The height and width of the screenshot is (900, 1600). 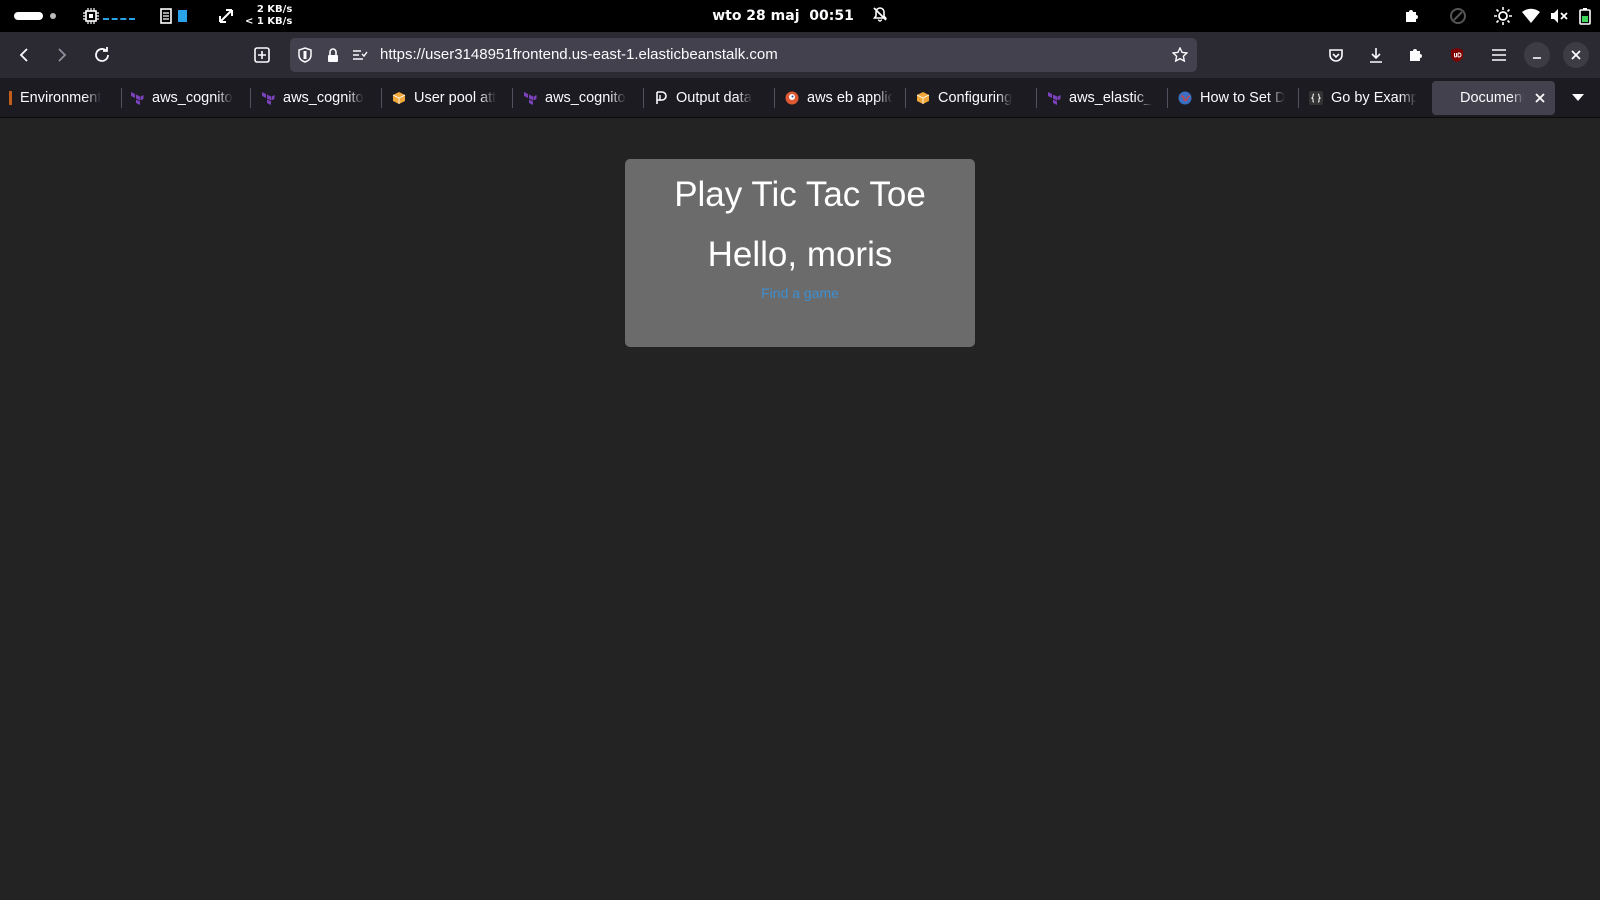 I want to click on download-icon, so click(x=1376, y=55).